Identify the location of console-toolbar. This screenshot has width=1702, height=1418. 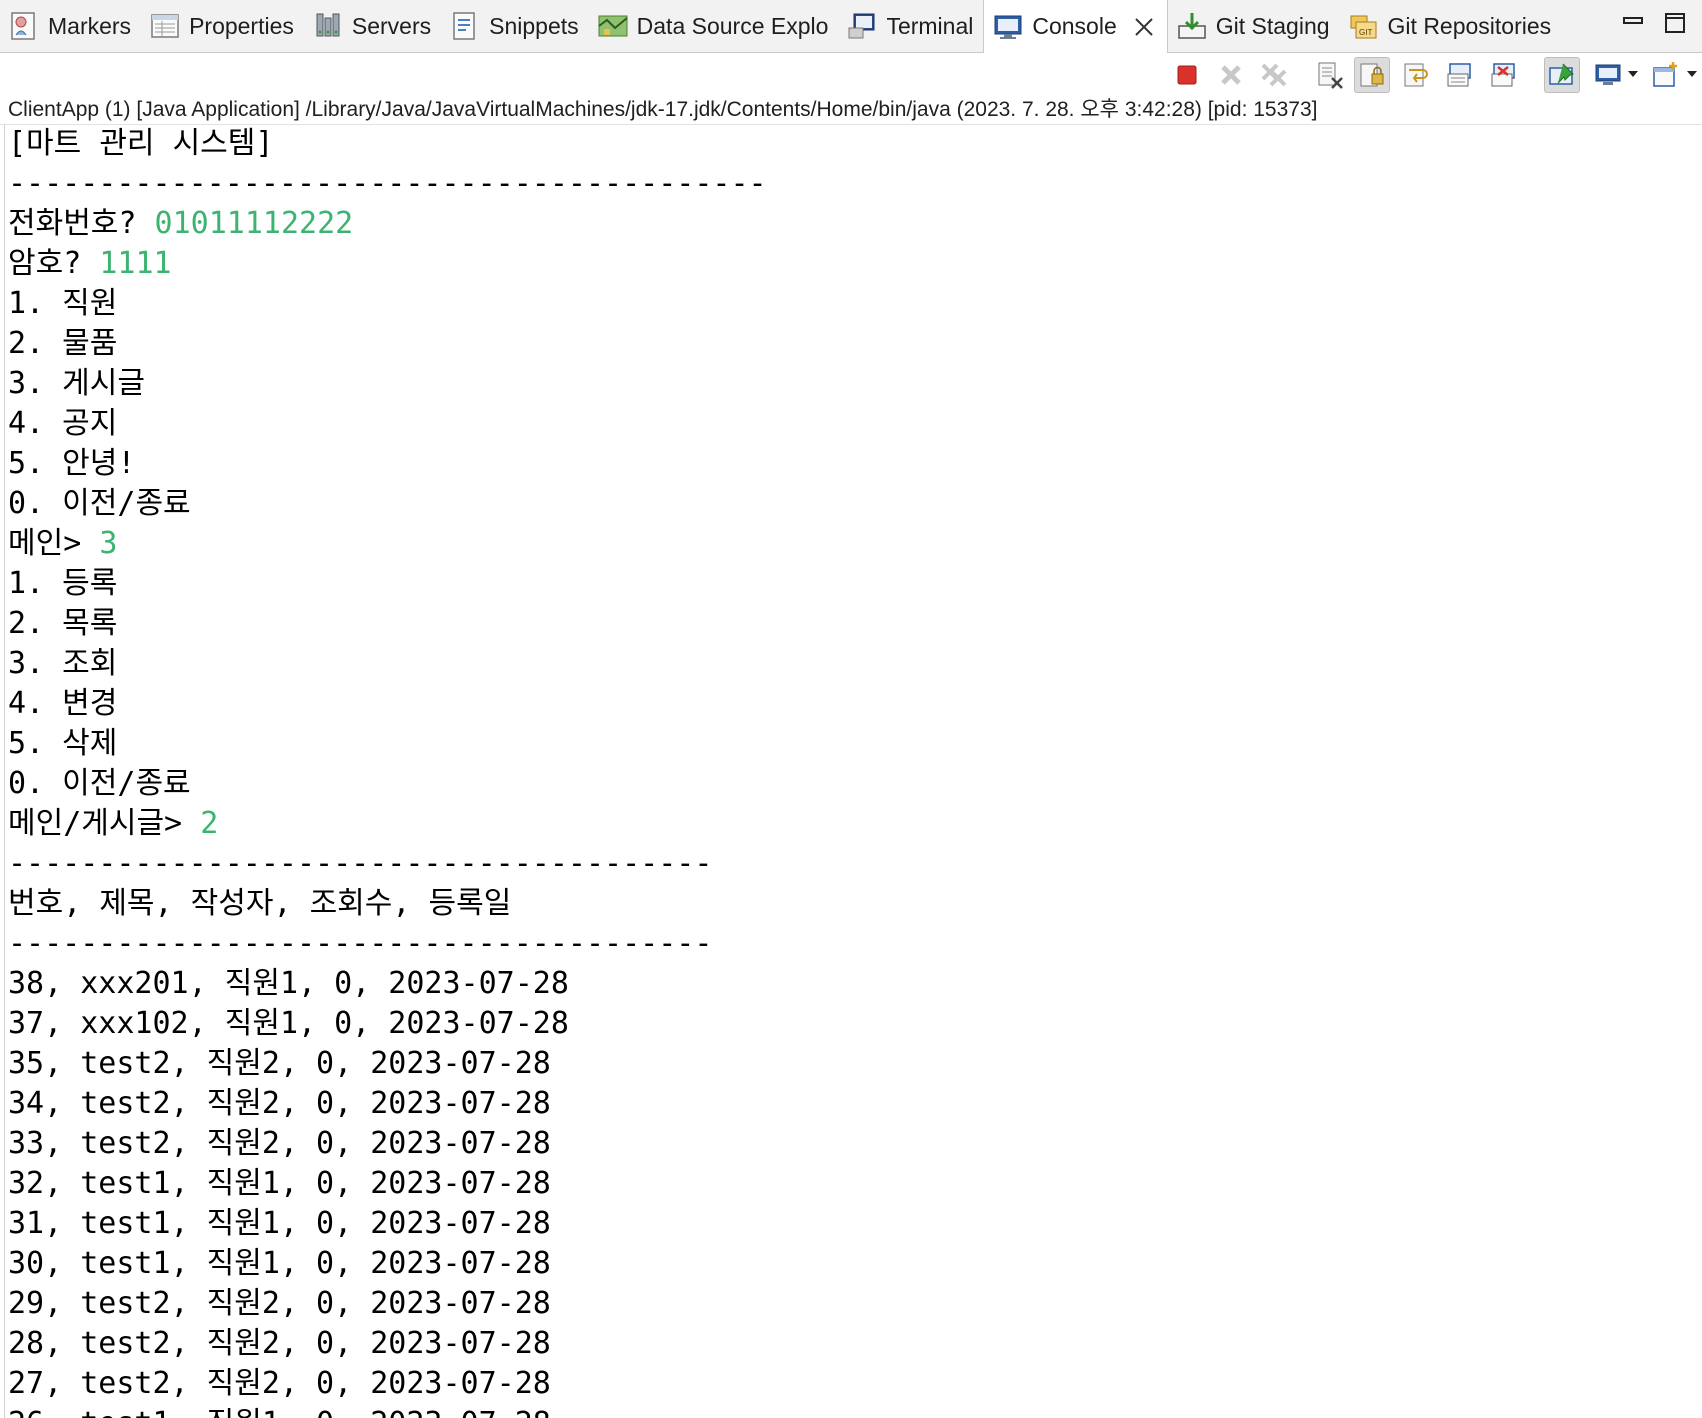
(851, 74).